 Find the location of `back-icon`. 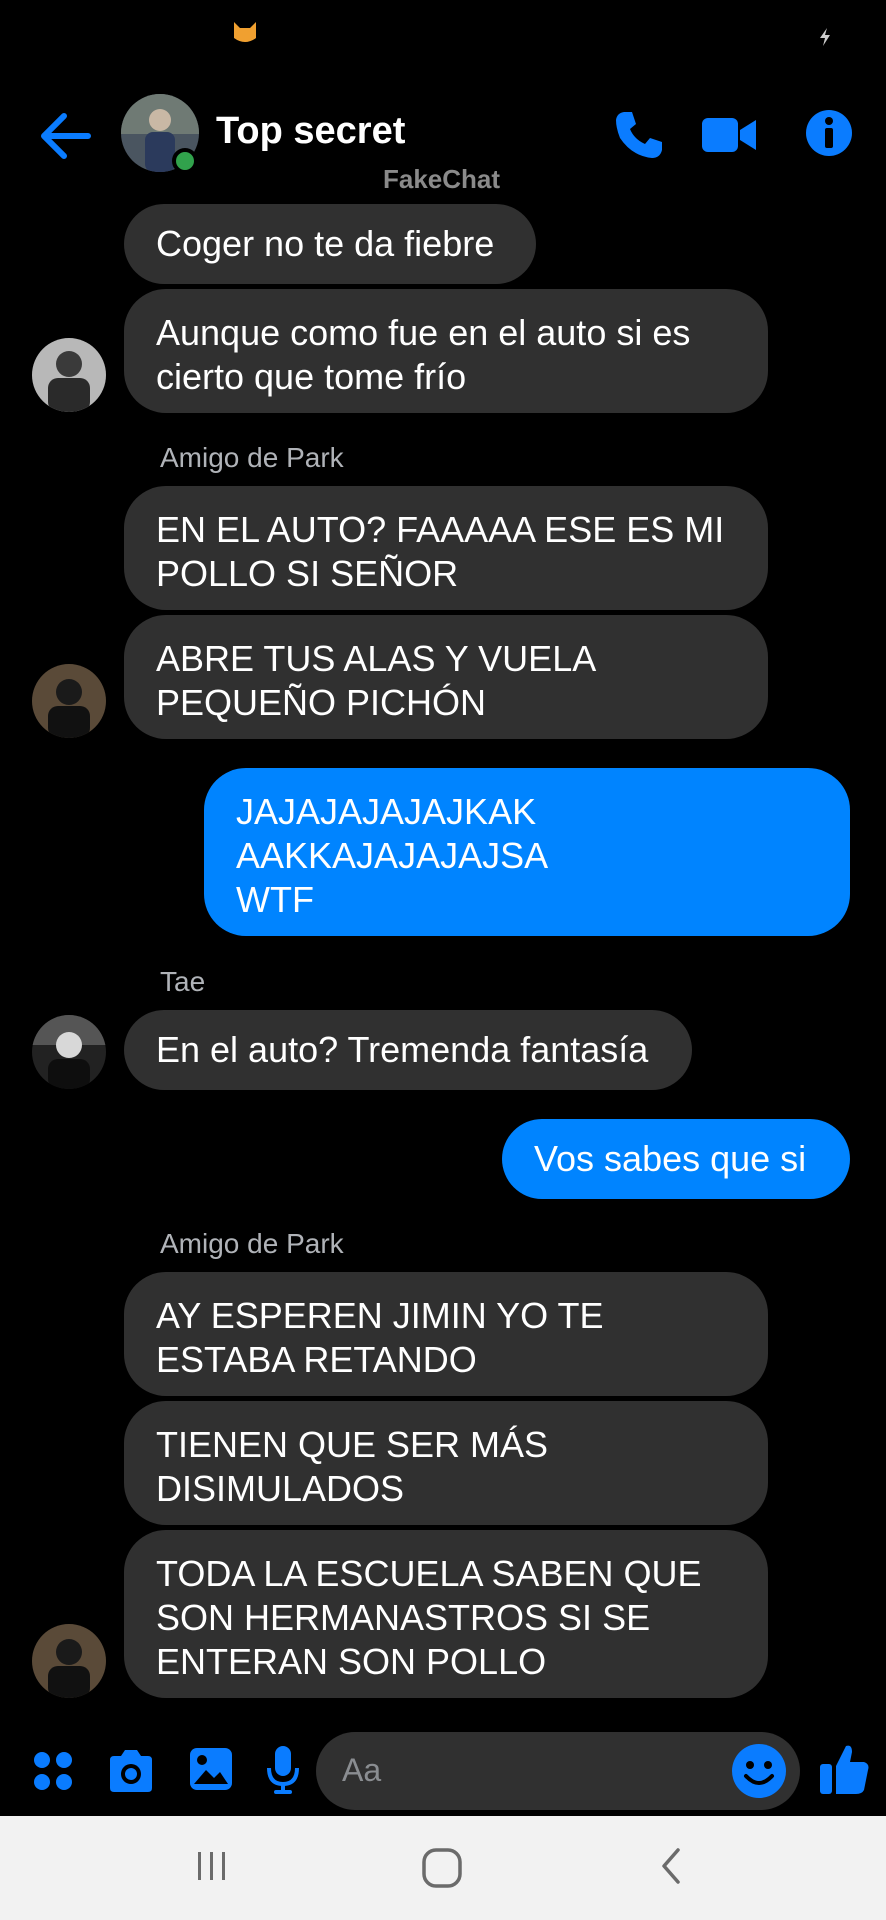

back-icon is located at coordinates (671, 1866).